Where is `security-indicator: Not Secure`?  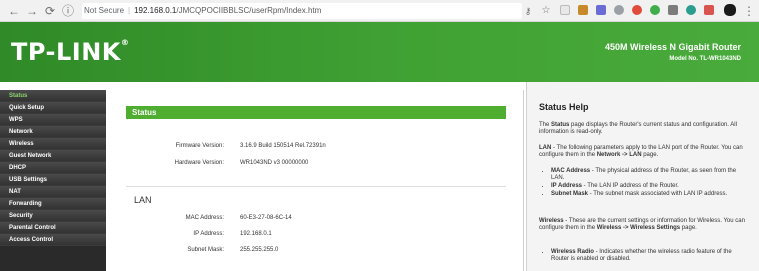 security-indicator: Not Secure is located at coordinates (104, 10).